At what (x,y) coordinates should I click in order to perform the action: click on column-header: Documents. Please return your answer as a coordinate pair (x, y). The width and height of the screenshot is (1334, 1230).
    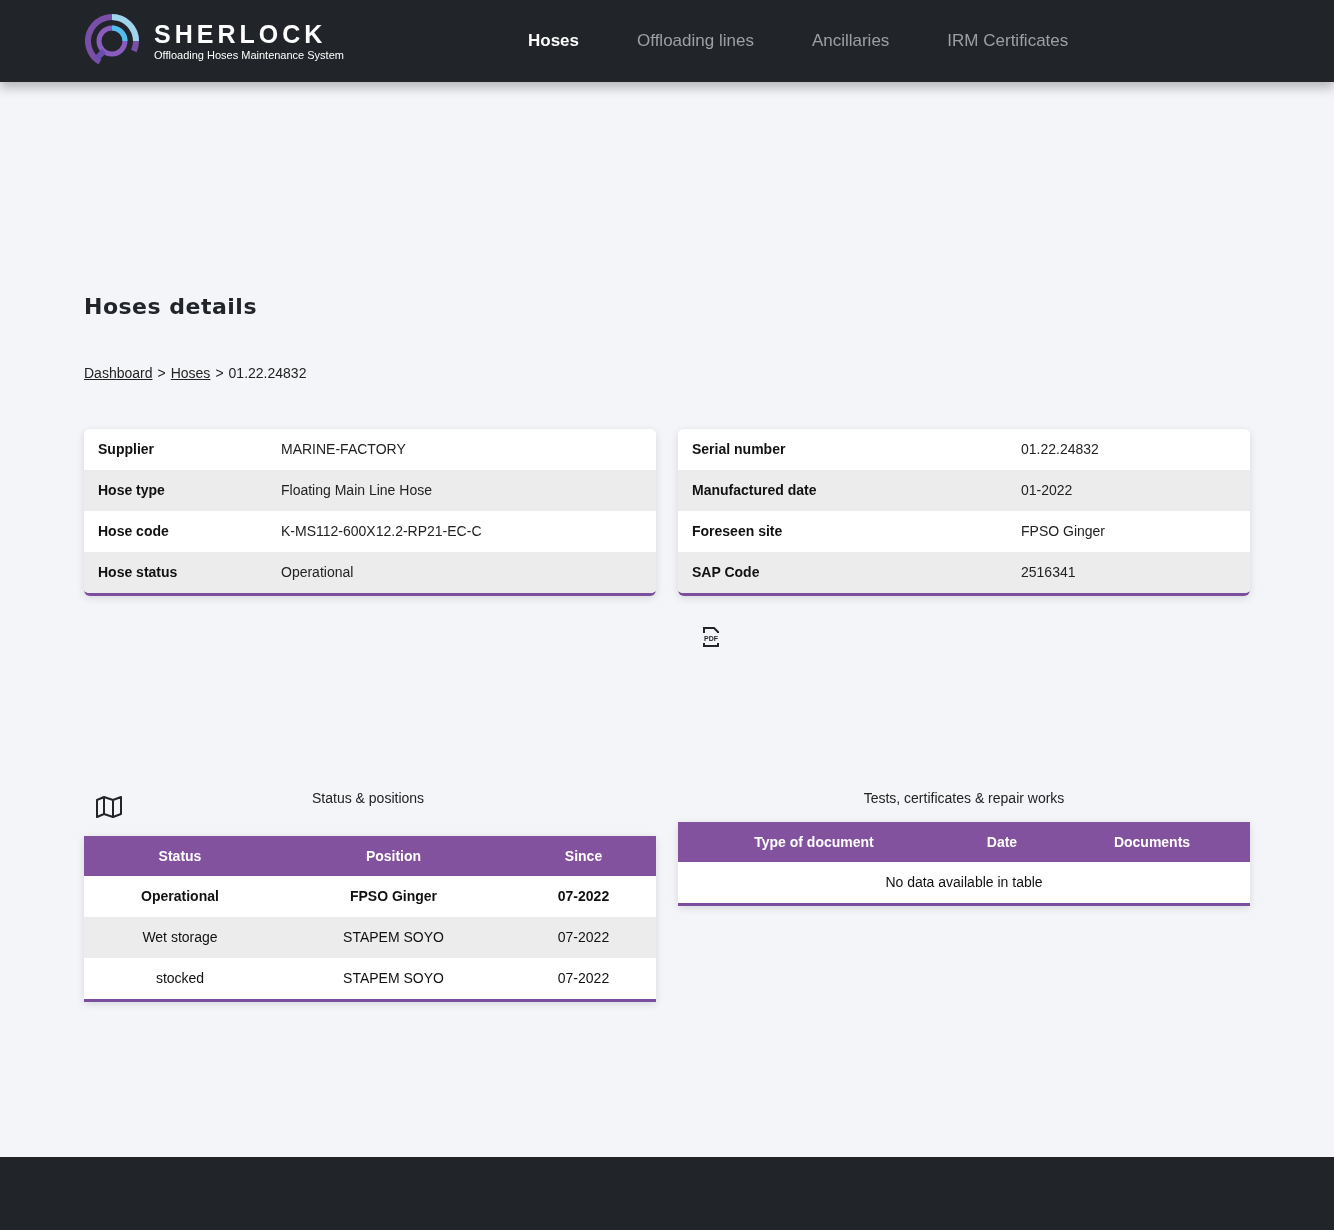
    Looking at the image, I should click on (1152, 842).